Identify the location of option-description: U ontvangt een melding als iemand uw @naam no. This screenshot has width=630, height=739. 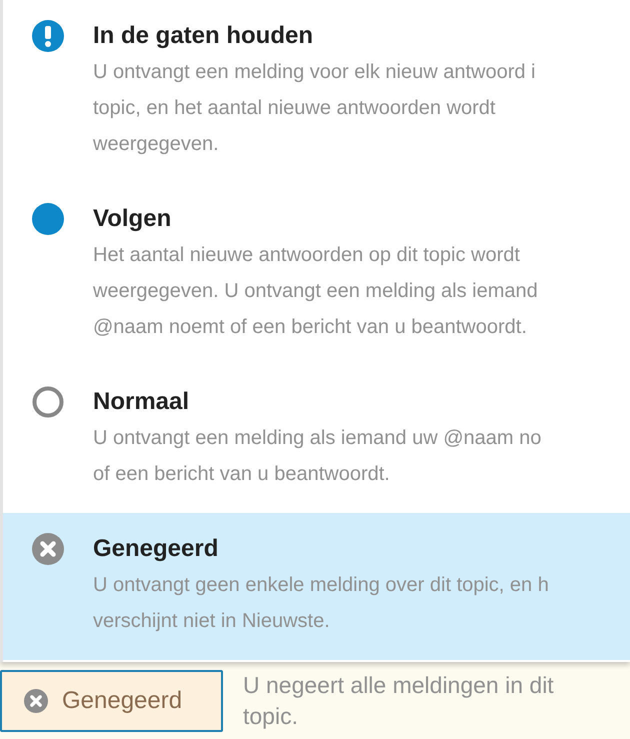
(317, 438).